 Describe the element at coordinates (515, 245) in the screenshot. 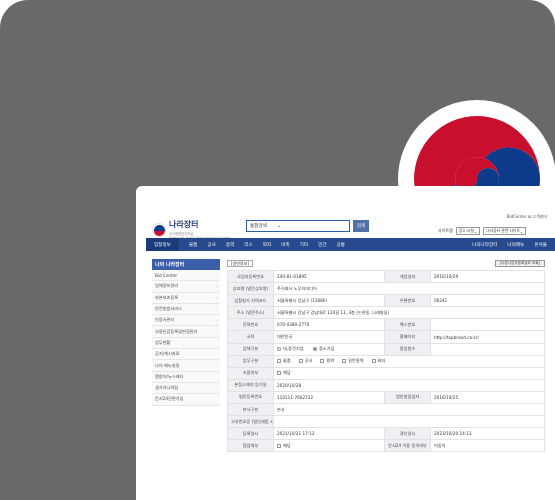

I see `nav-right-item: 나의메뉴` at that location.